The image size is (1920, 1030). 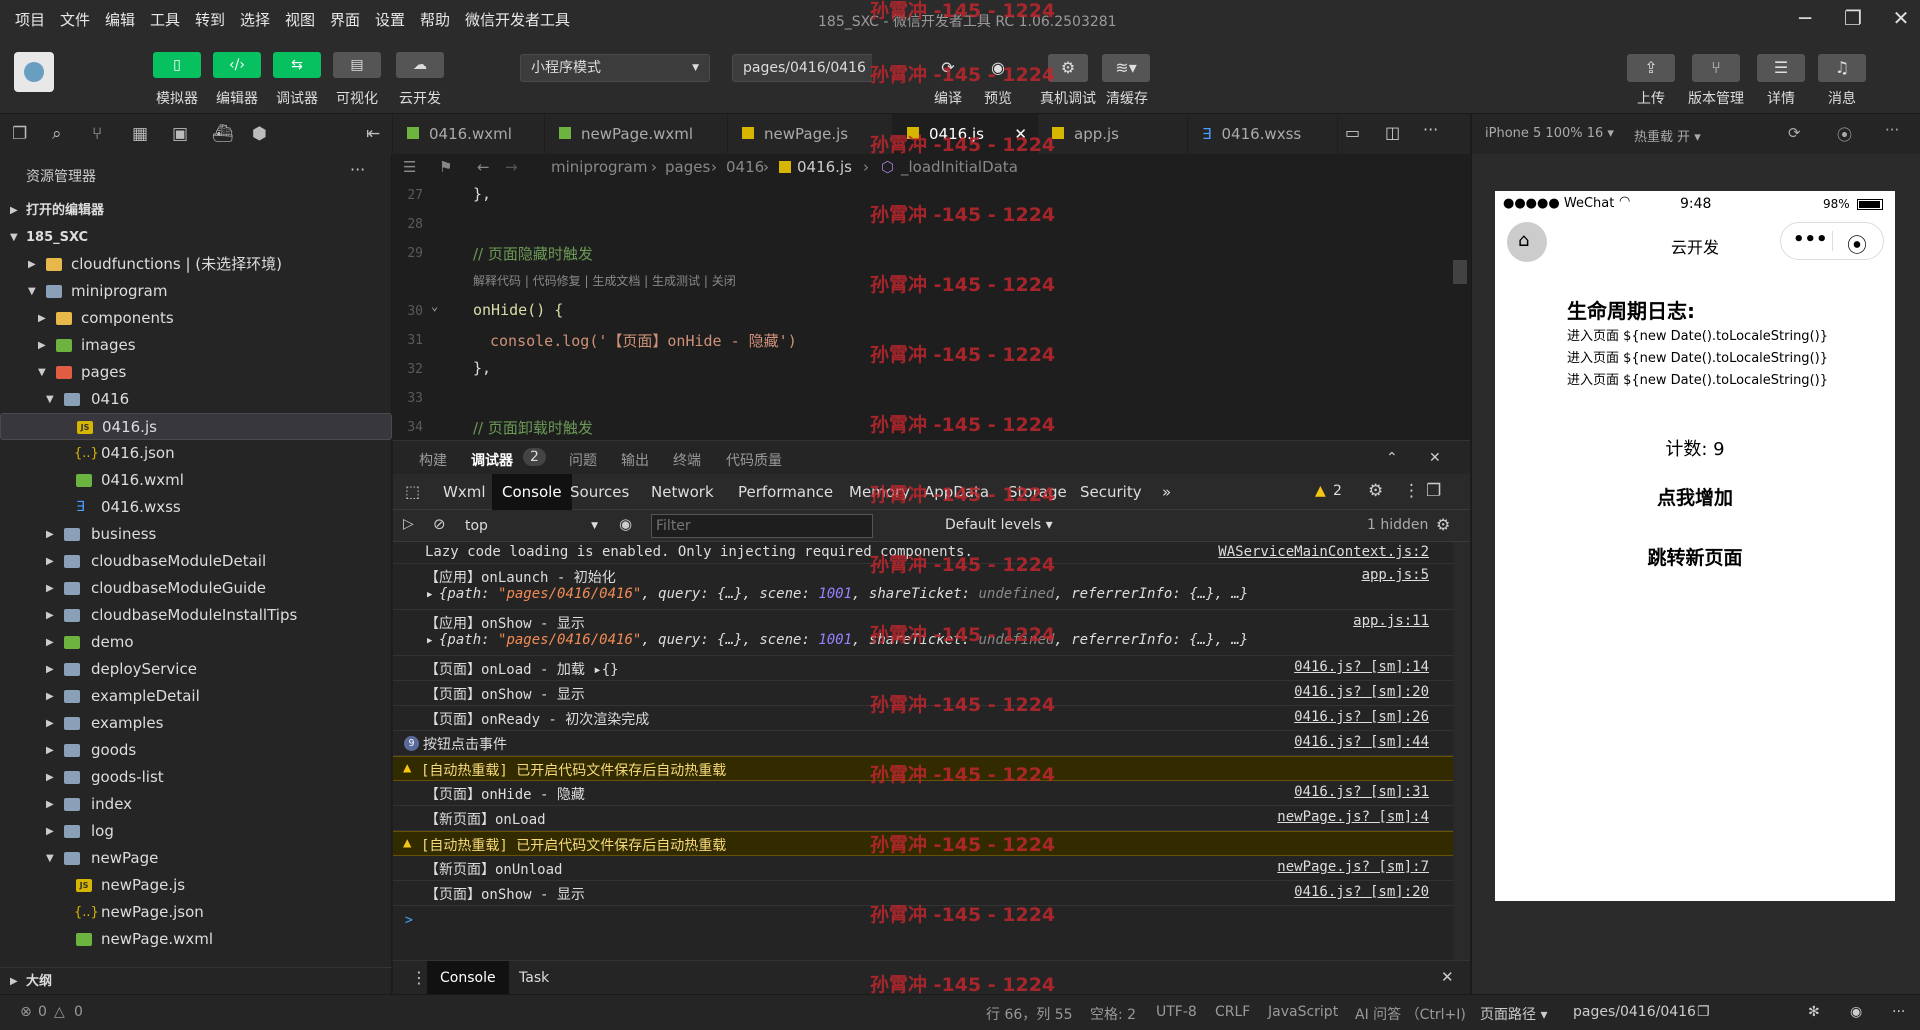 What do you see at coordinates (1901, 19) in the screenshot?
I see `close-window-icon: ✕` at bounding box center [1901, 19].